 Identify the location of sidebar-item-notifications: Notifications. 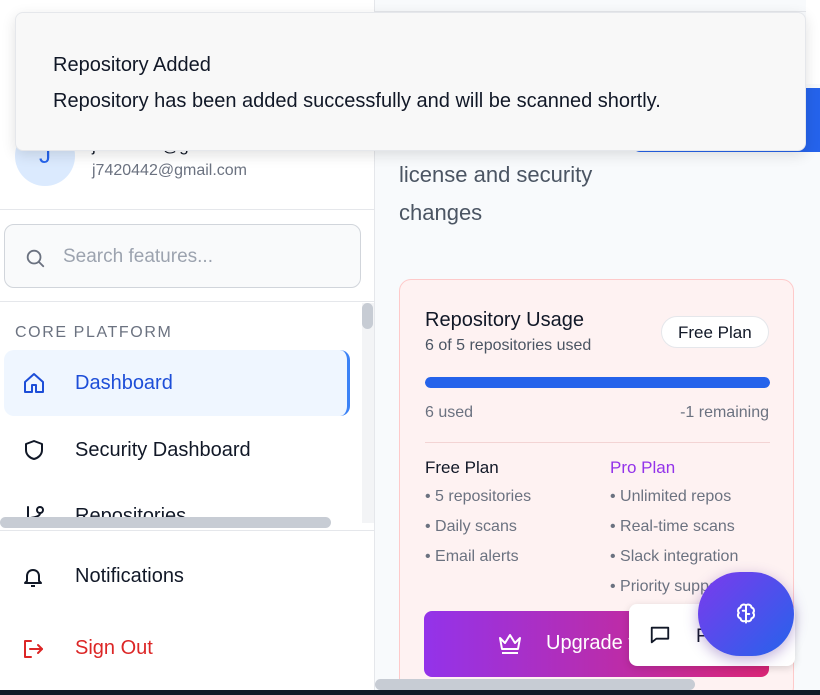
(187, 577).